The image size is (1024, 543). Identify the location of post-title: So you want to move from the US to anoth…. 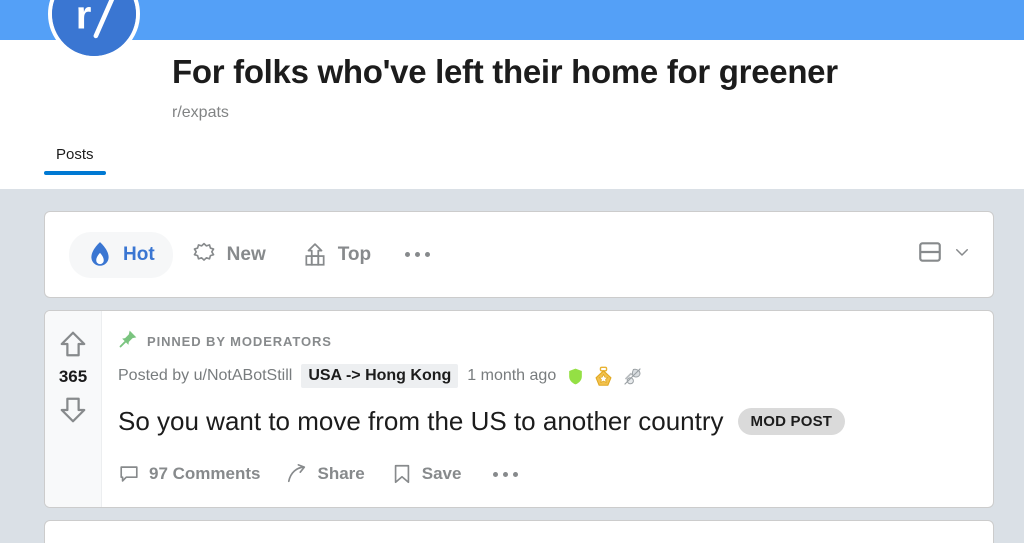
(421, 421).